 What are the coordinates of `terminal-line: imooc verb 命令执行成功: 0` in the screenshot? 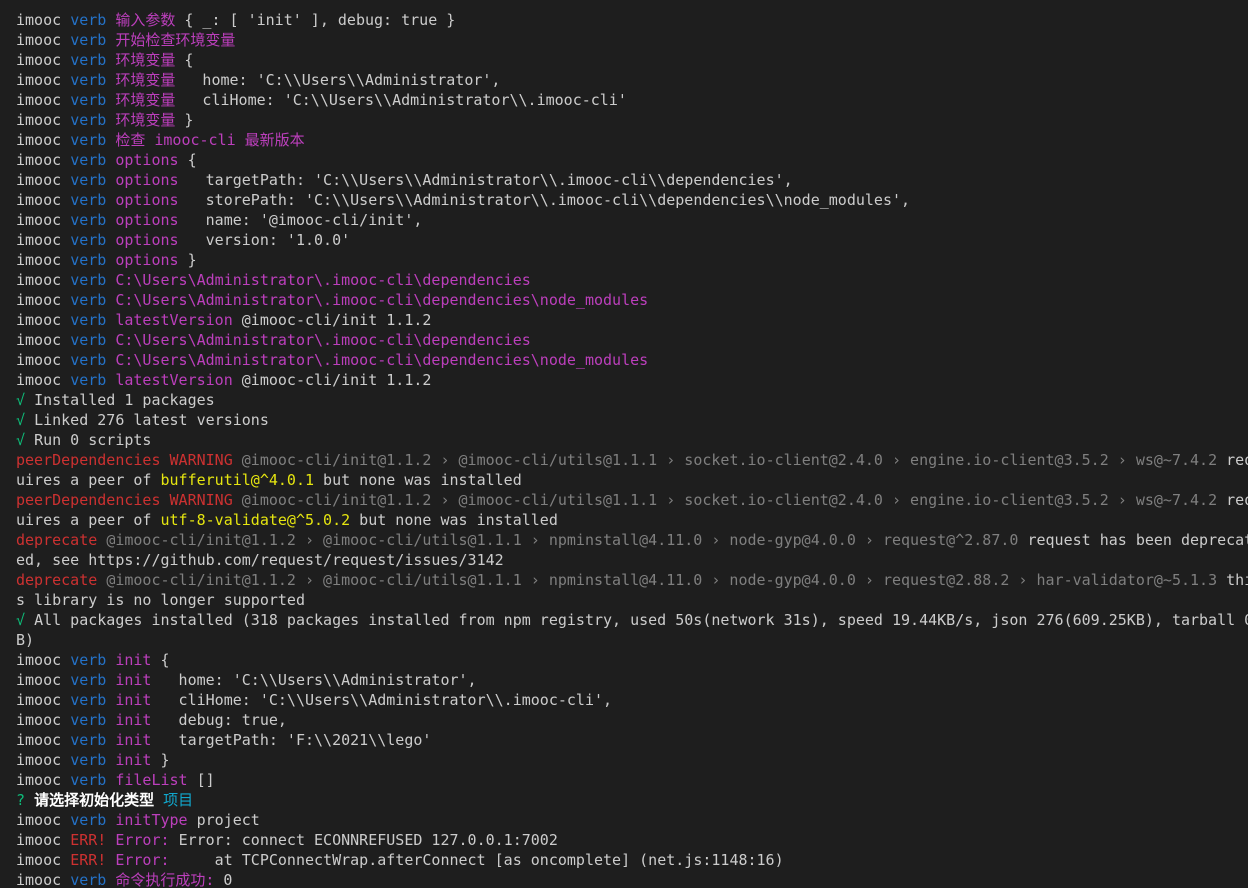 It's located at (632, 879).